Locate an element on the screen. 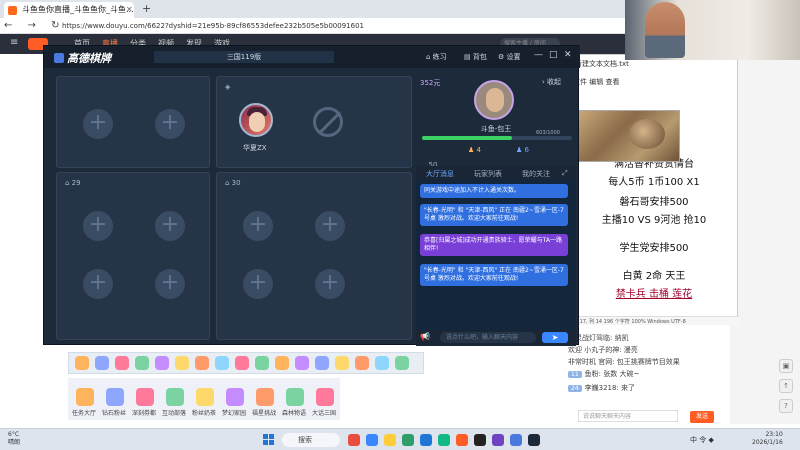 The image size is (800, 450). taskbar-search: 搜索 is located at coordinates (311, 440).